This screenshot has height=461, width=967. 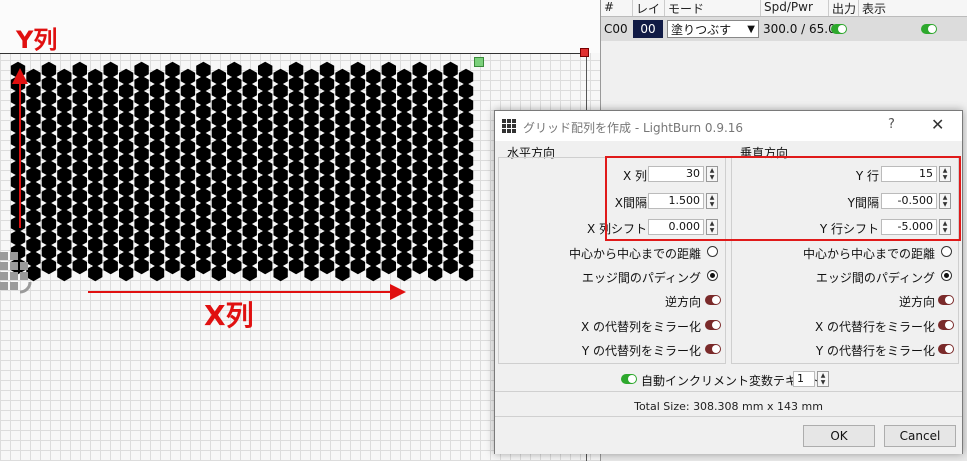 What do you see at coordinates (946, 251) in the screenshot?
I see `y-center-distance-radio` at bounding box center [946, 251].